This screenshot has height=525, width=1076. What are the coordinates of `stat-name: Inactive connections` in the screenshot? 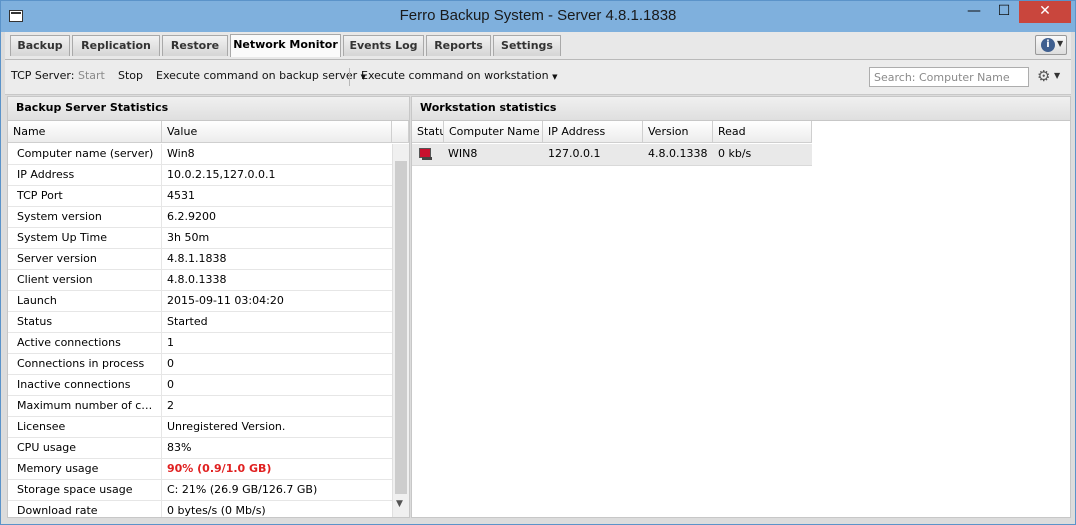 It's located at (74, 384).